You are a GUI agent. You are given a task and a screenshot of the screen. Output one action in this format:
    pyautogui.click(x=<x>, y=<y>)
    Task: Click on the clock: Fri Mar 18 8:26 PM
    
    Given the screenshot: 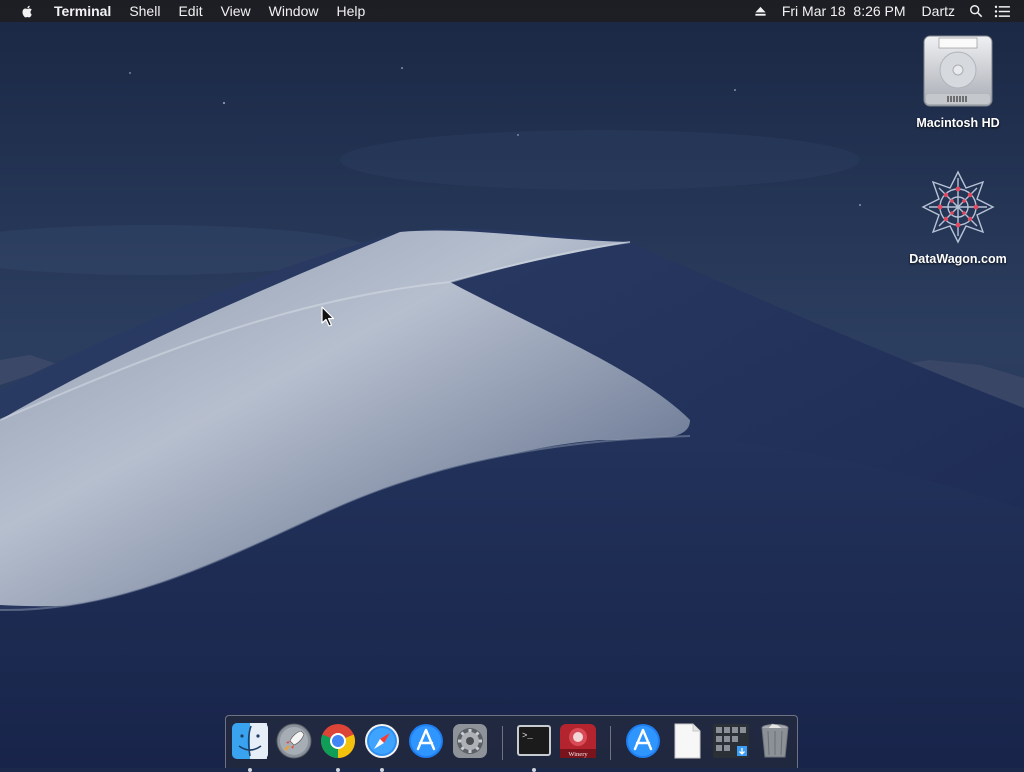 What is the action you would take?
    pyautogui.click(x=844, y=11)
    